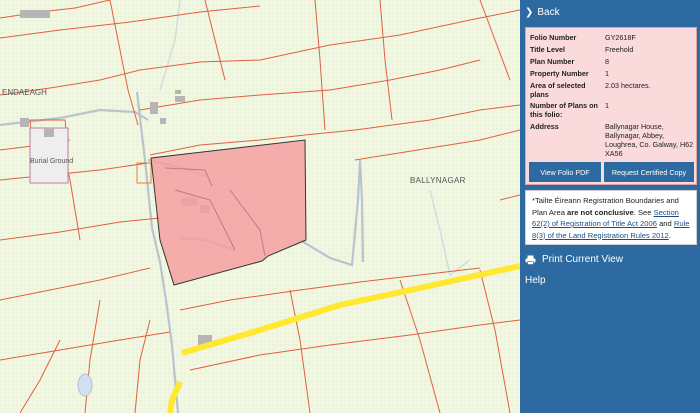 This screenshot has height=413, width=700. What do you see at coordinates (583, 37) in the screenshot?
I see `info-row-folio-number: Folio Number GY2618F` at bounding box center [583, 37].